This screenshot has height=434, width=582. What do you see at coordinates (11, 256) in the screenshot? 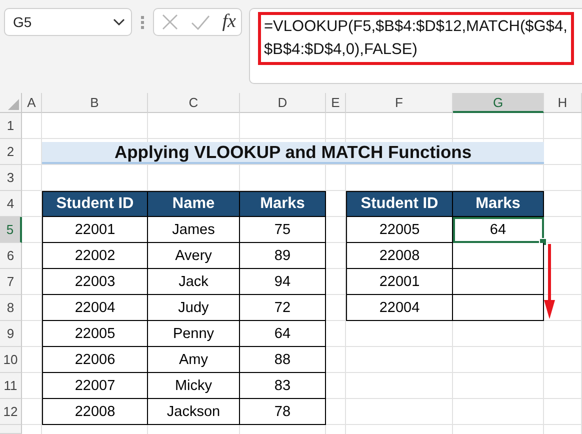
I see `row-header: 6` at bounding box center [11, 256].